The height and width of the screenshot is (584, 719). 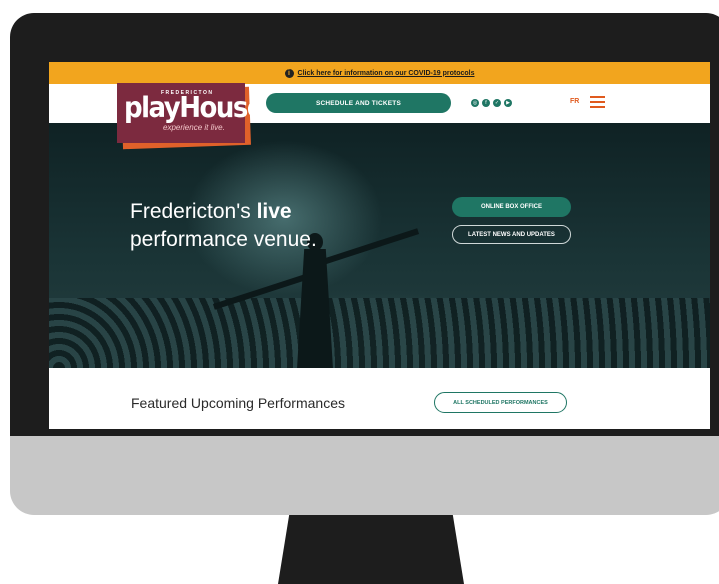 What do you see at coordinates (486, 103) in the screenshot?
I see `facebook-icon: f` at bounding box center [486, 103].